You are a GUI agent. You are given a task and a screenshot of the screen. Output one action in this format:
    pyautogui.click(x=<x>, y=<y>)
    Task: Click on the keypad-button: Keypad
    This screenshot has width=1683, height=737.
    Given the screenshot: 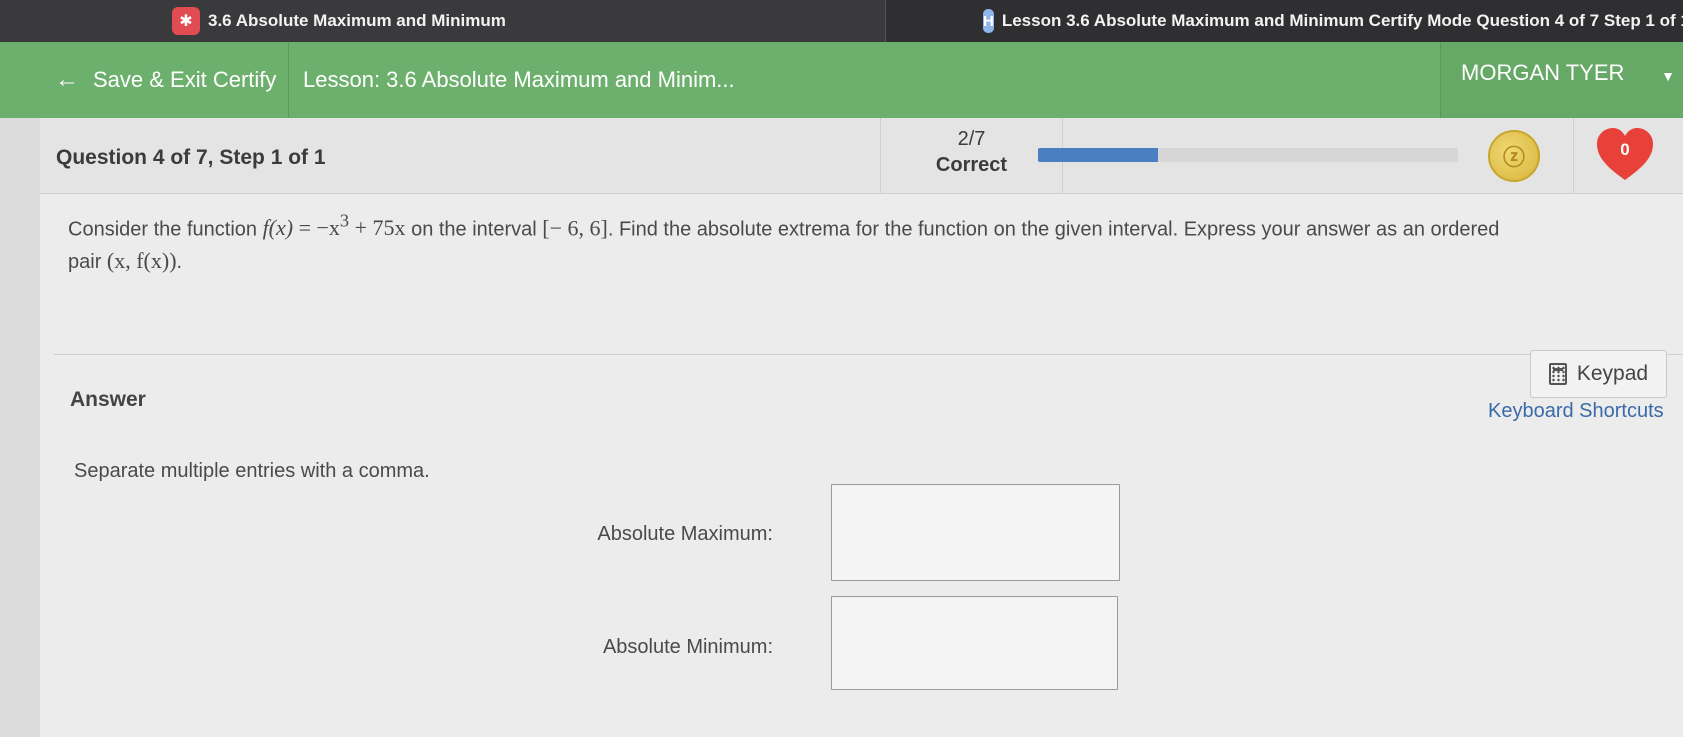 What is the action you would take?
    pyautogui.click(x=1598, y=374)
    